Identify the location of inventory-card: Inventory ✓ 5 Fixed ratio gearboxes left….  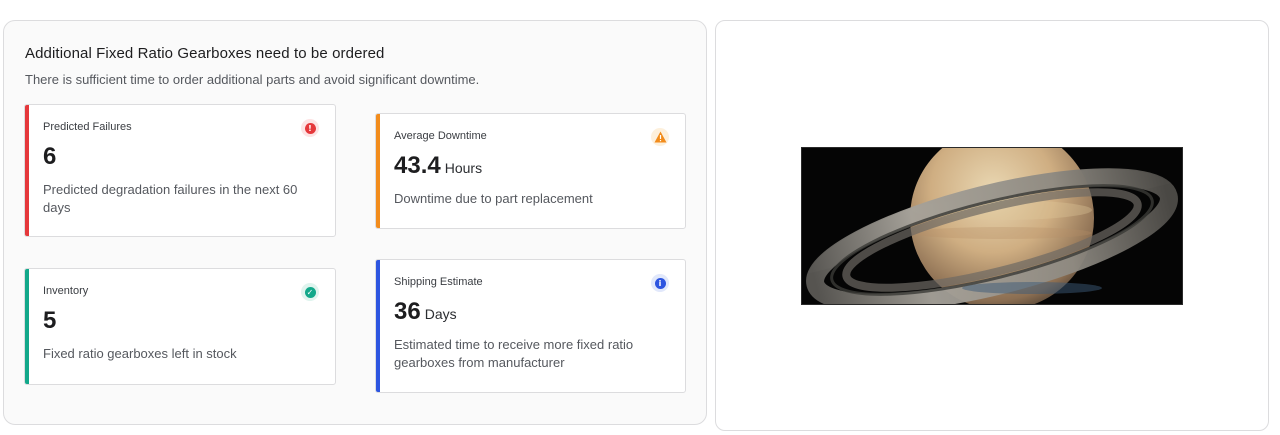
(180, 326).